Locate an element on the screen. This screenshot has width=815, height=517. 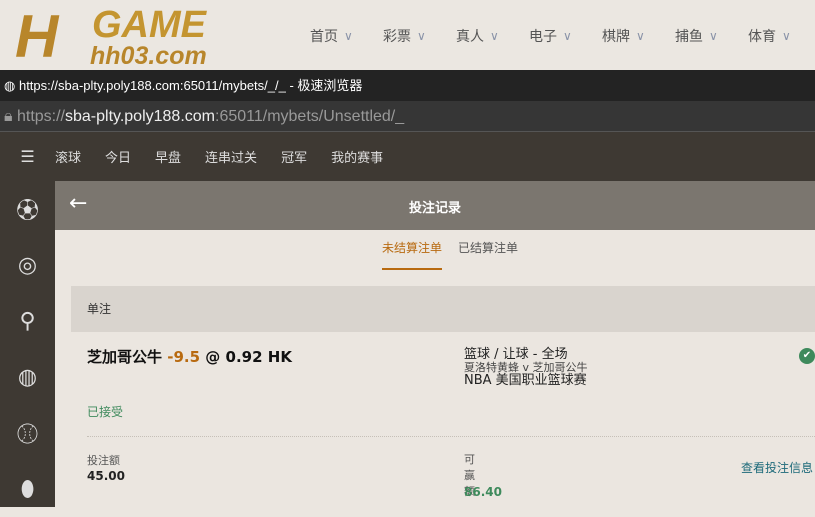
page-title: 投注记录 is located at coordinates (434, 208).